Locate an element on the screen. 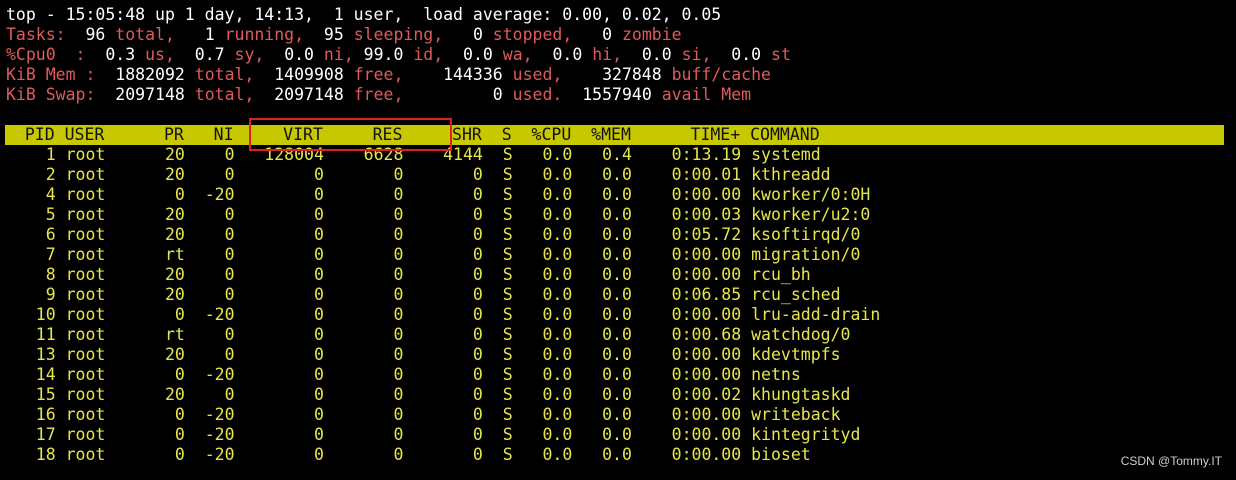  process-time: 0:06.85 is located at coordinates (686, 294).